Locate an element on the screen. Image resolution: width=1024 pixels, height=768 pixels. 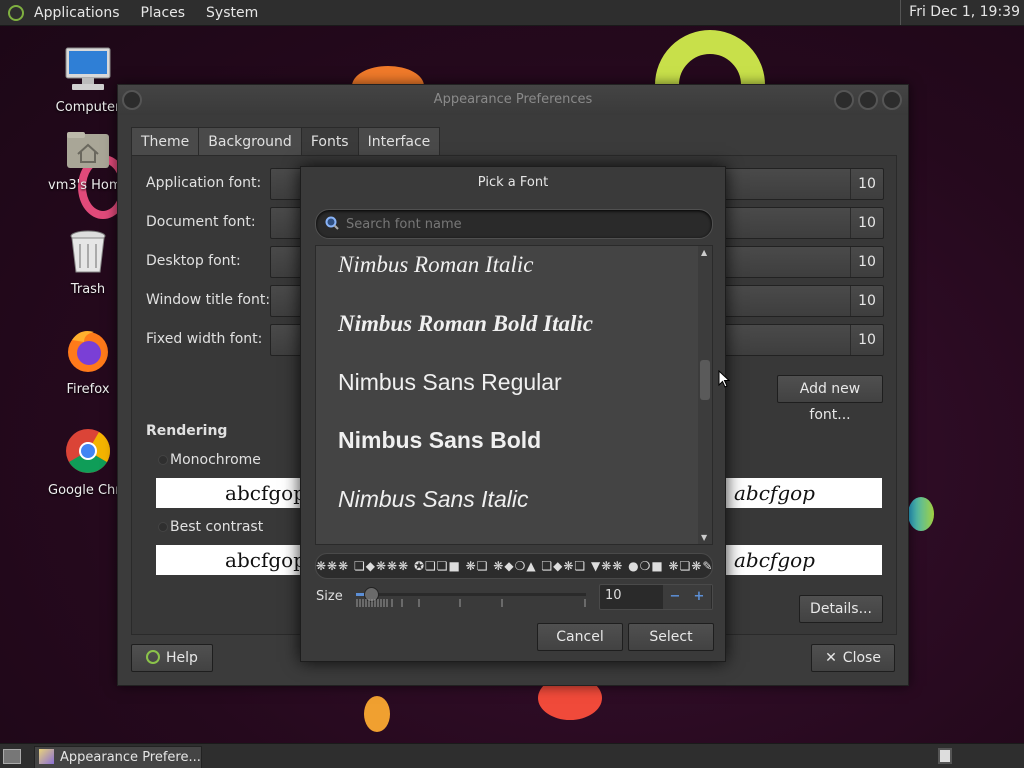
select-button: Select is located at coordinates (671, 637).